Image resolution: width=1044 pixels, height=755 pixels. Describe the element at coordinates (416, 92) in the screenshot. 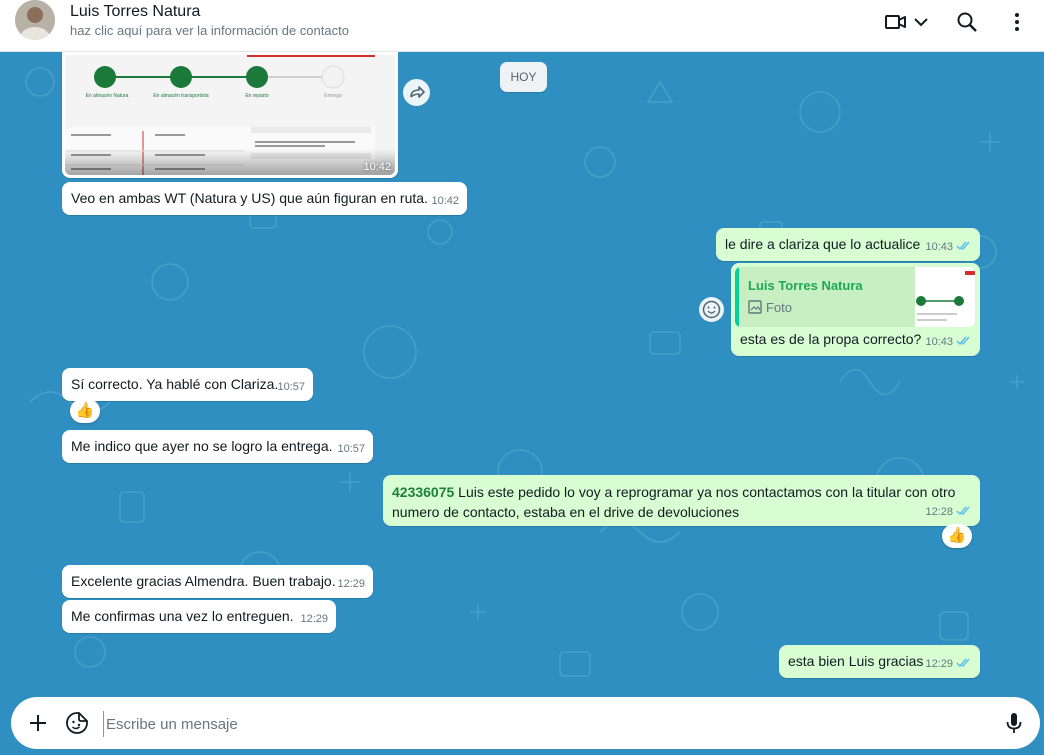

I see `forward-icon` at that location.